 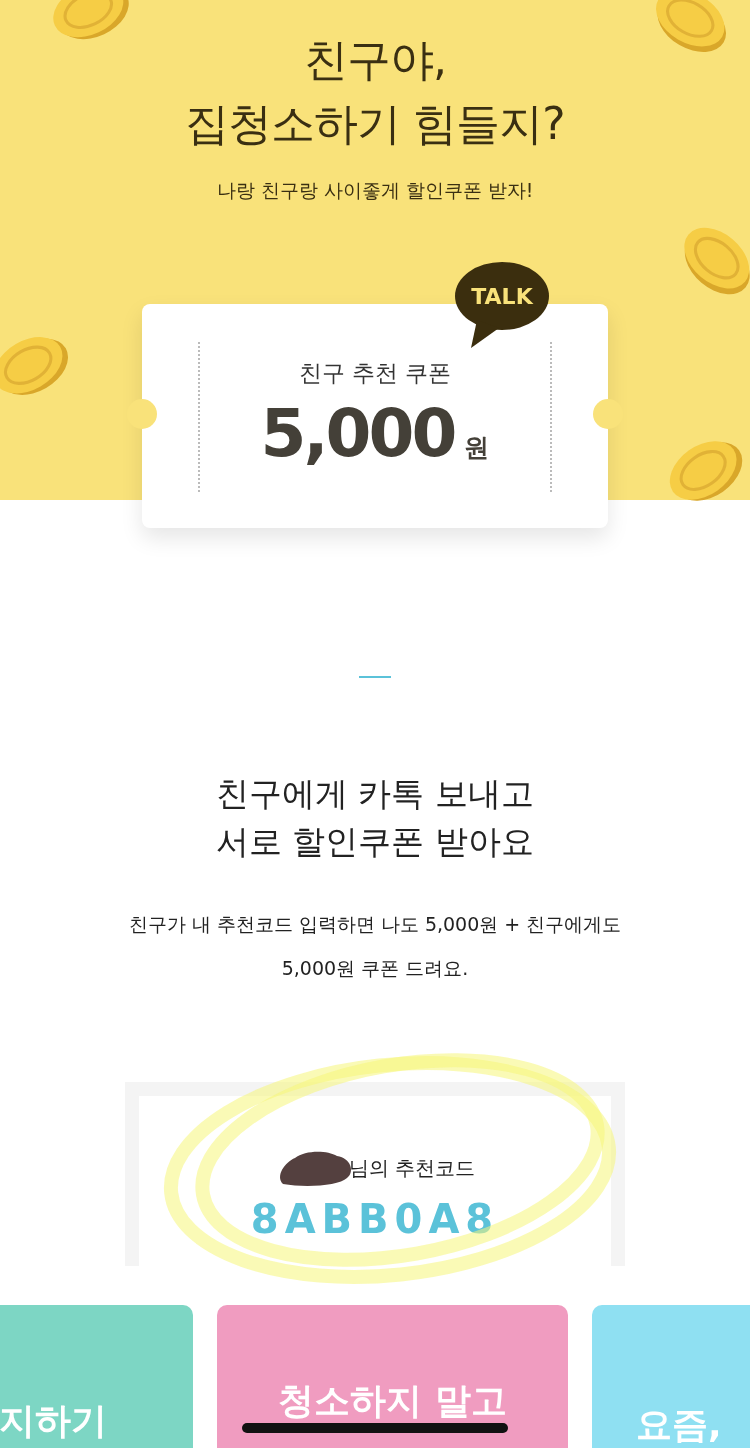 What do you see at coordinates (375, 190) in the screenshot?
I see `subtitle: 나랑 친구랑 사이좋게 할인쿠폰 받자!` at bounding box center [375, 190].